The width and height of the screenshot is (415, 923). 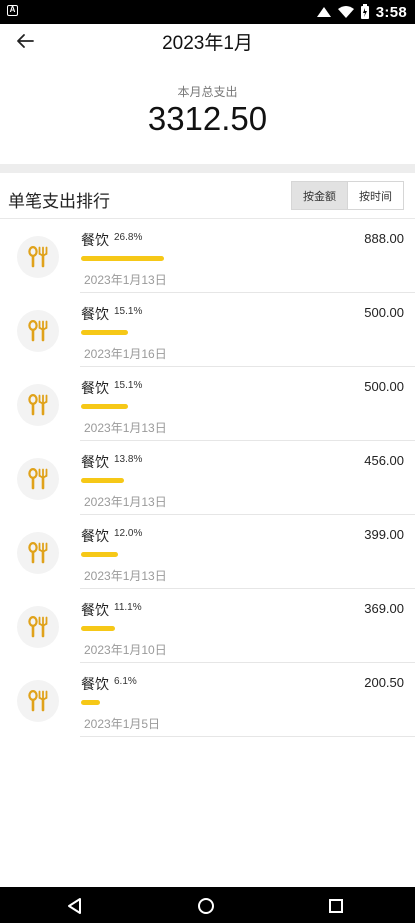 I want to click on nav-recents-button, so click(x=336, y=906).